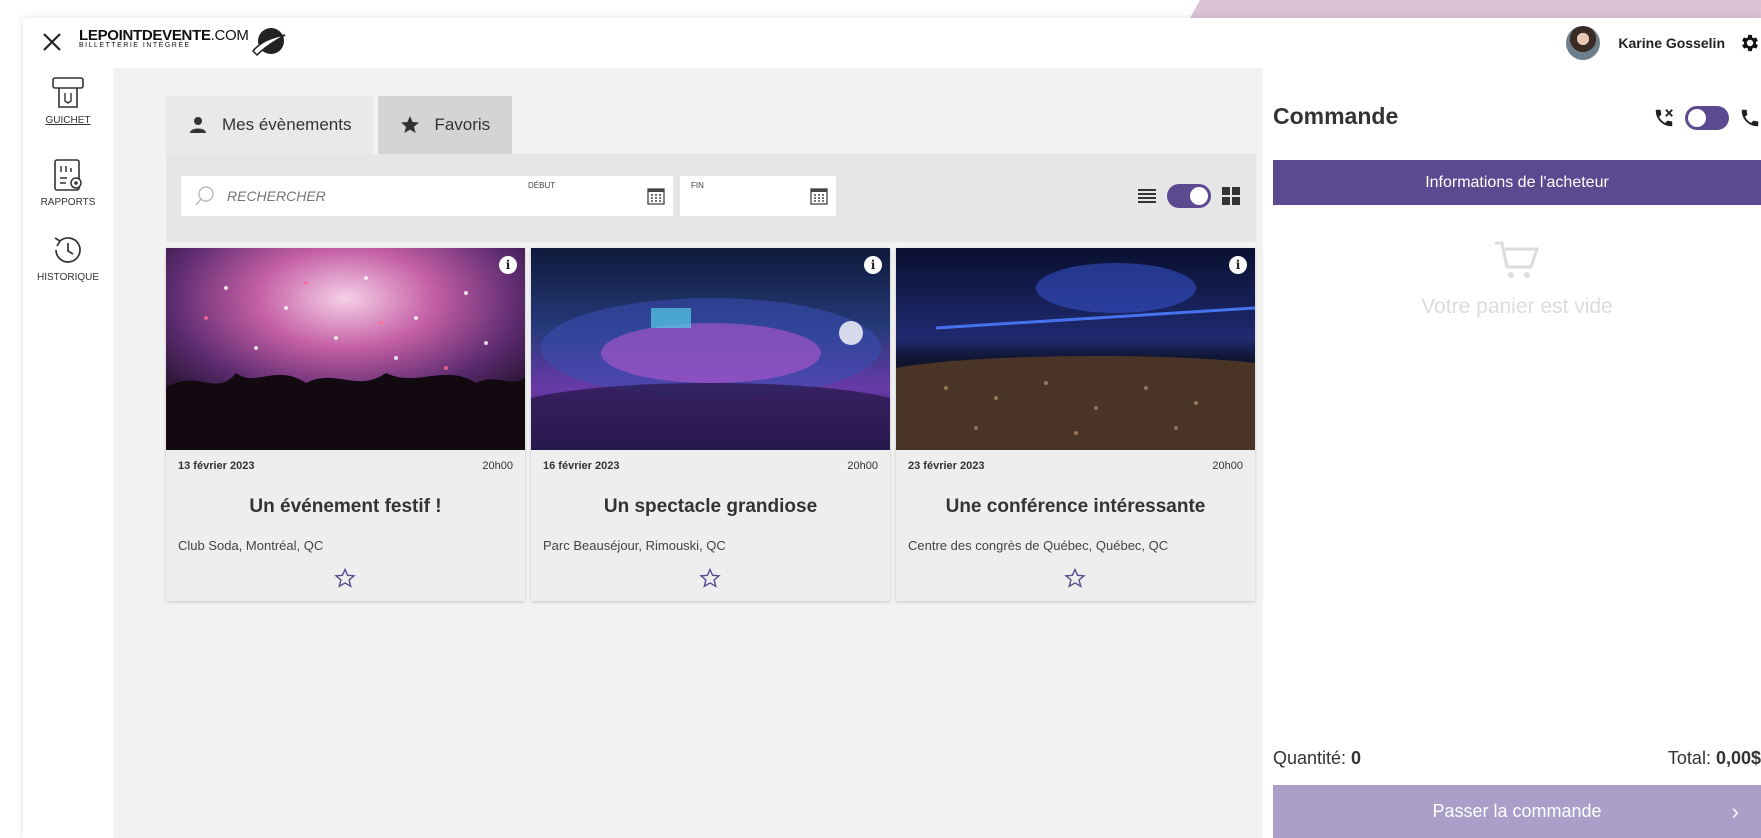  What do you see at coordinates (67, 250) in the screenshot?
I see `history-icon` at bounding box center [67, 250].